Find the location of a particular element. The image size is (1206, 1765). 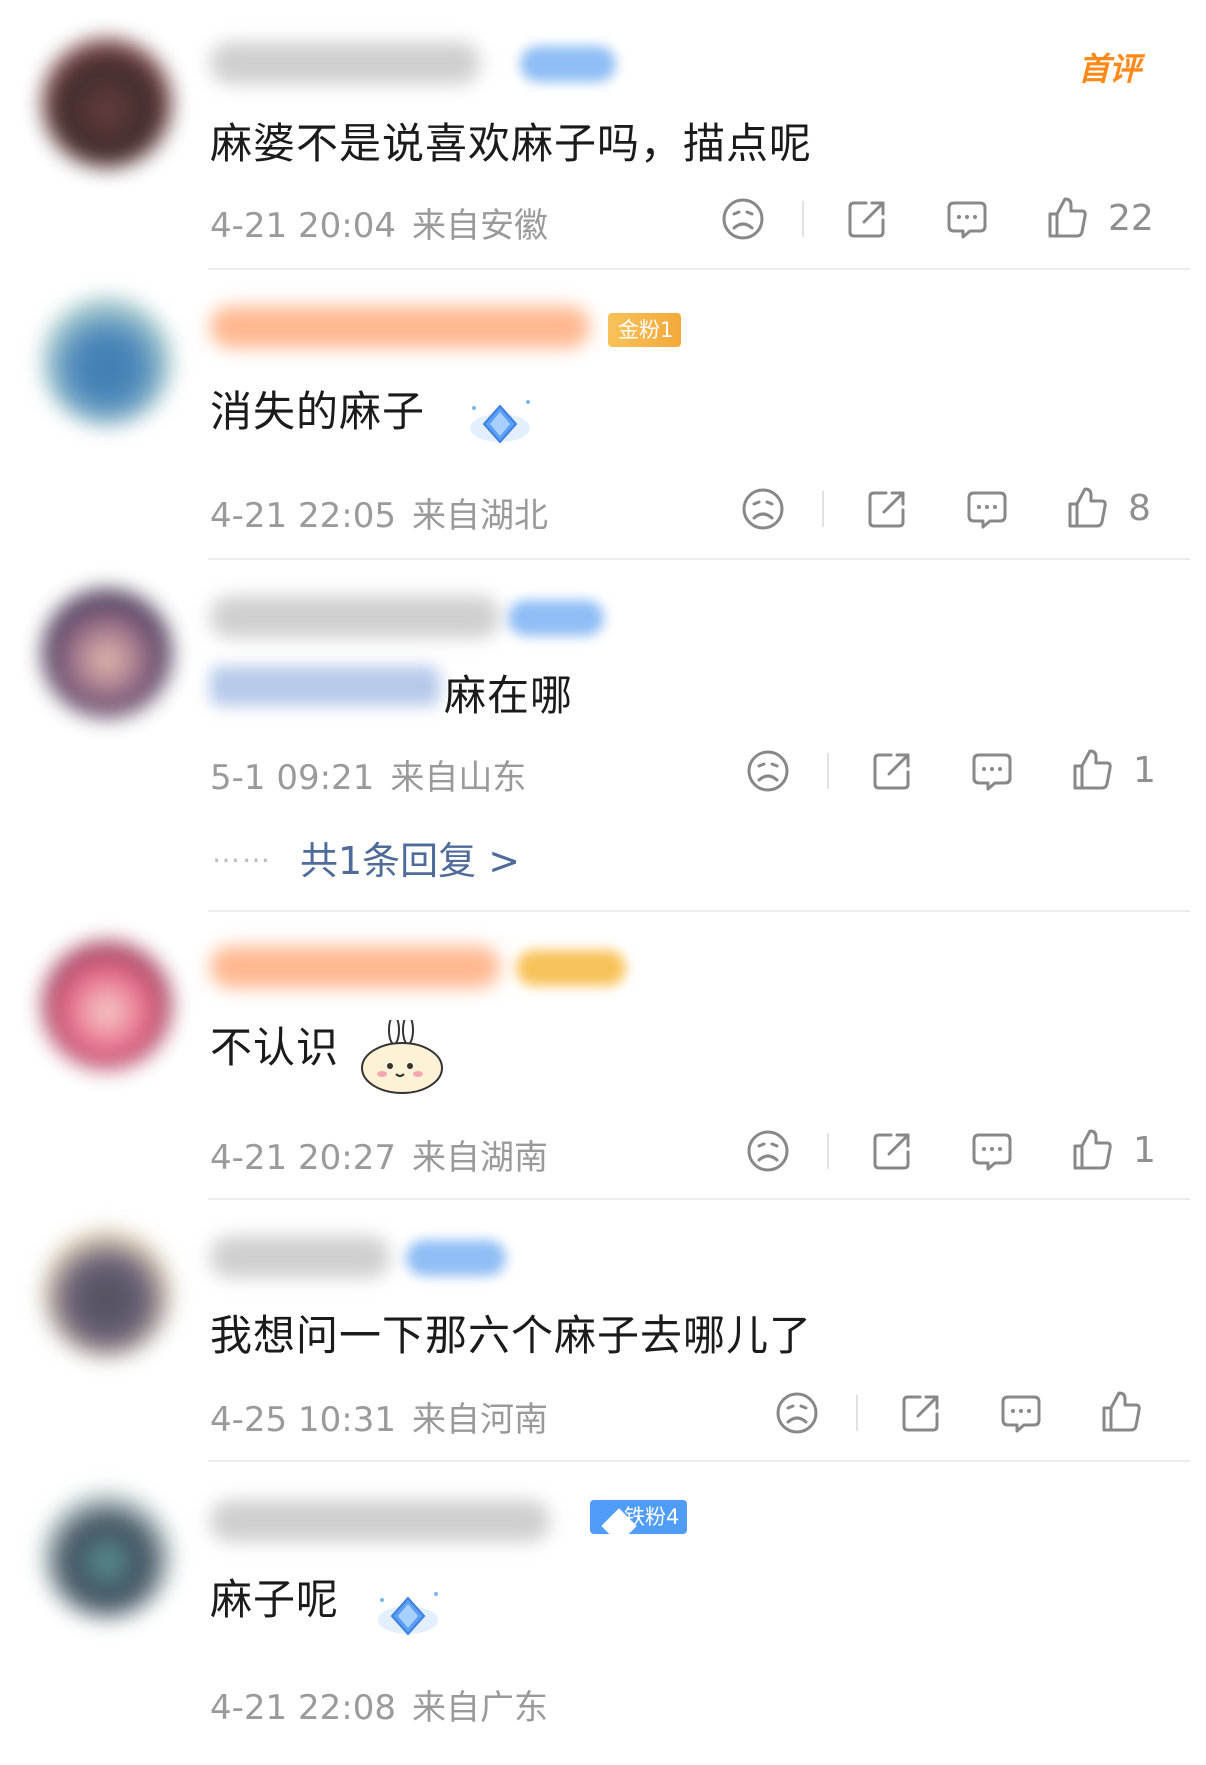

comment-date: 4-21 22:05 is located at coordinates (303, 516).